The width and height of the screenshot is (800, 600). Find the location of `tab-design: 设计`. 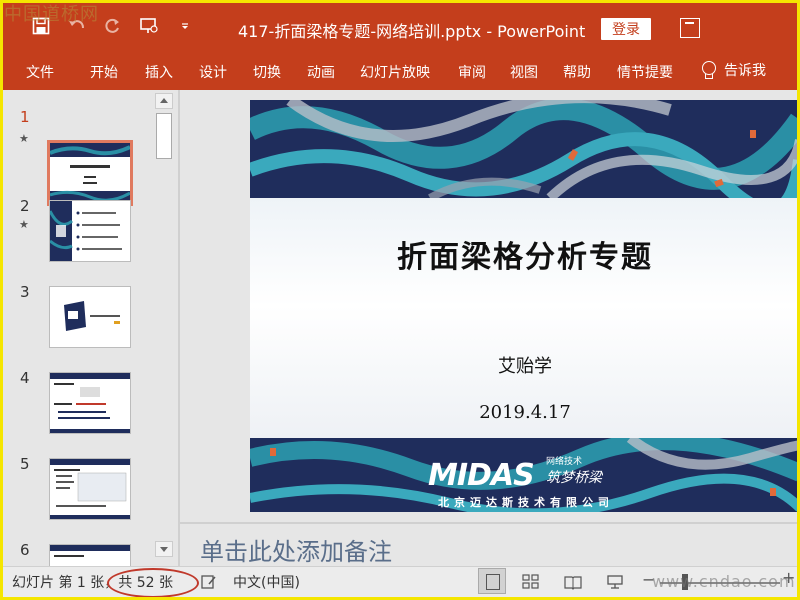

tab-design: 设计 is located at coordinates (213, 72).